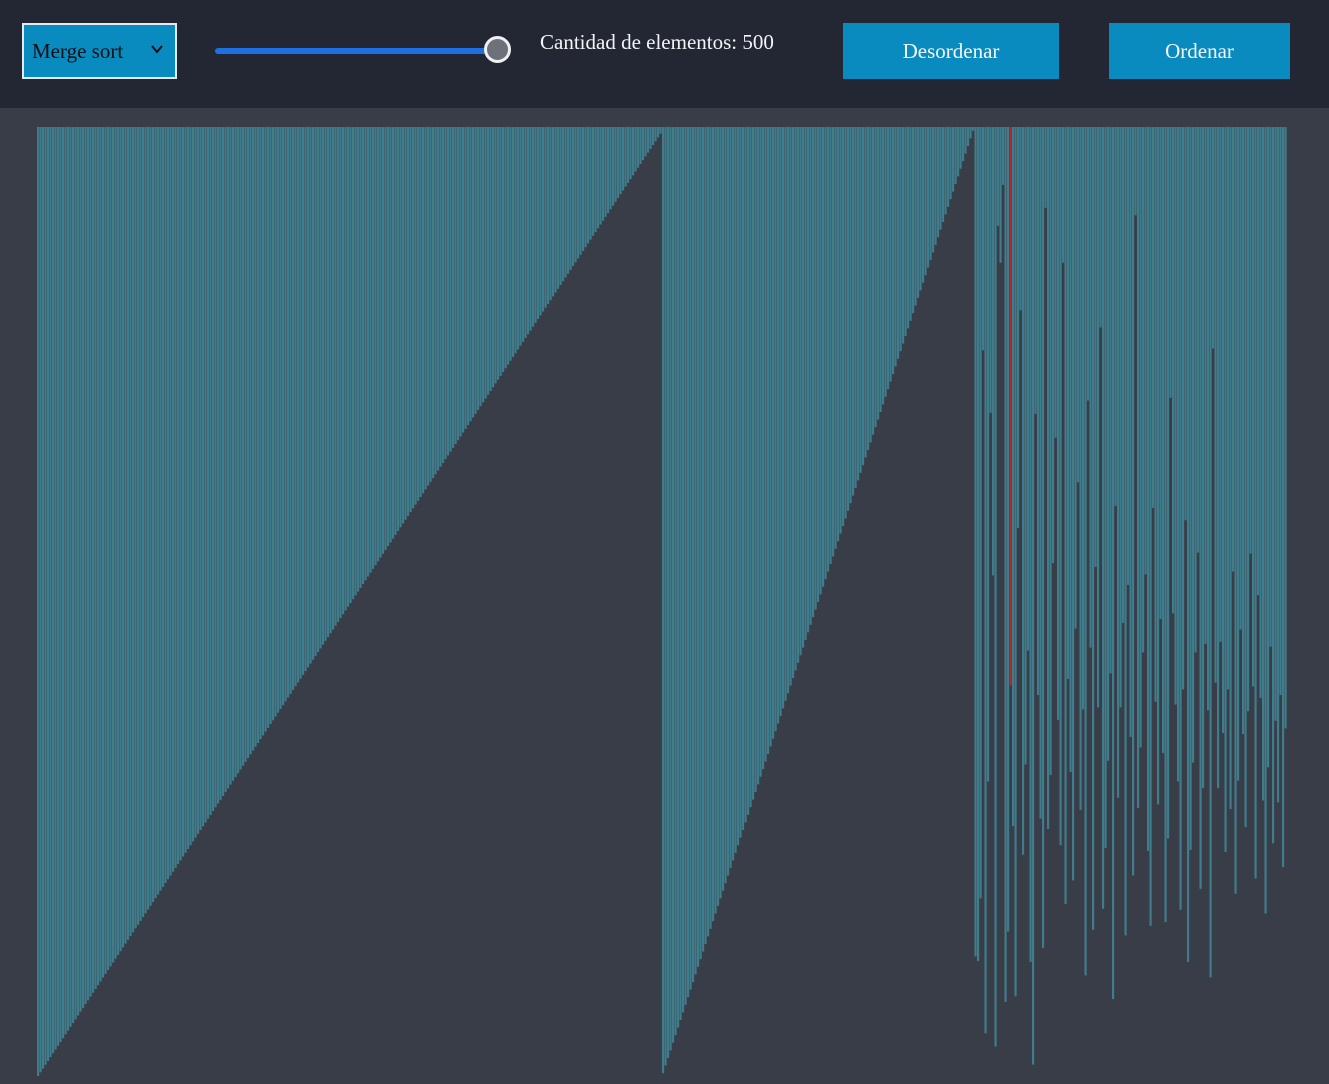 The image size is (1329, 1084). I want to click on slider-thumb, so click(497, 49).